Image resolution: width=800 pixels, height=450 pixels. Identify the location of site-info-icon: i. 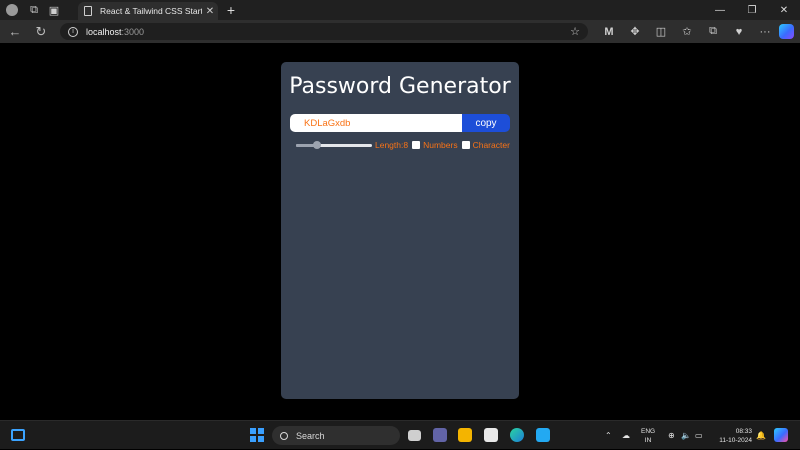
(73, 31).